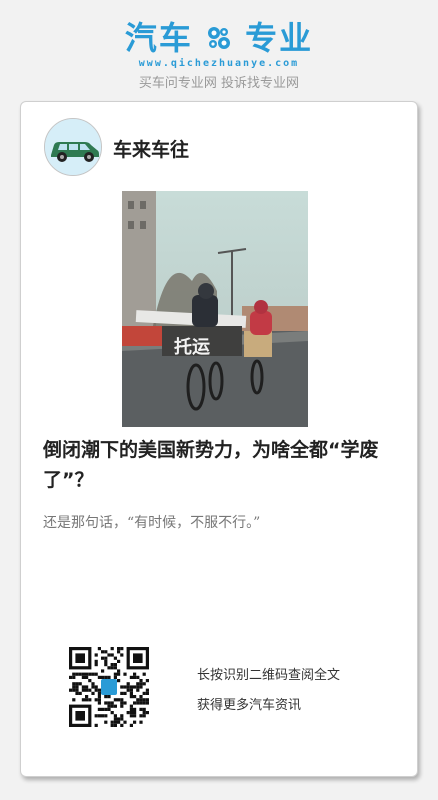 The width and height of the screenshot is (438, 800). I want to click on qr-subtext: 获得更多汽车资讯, so click(249, 705).